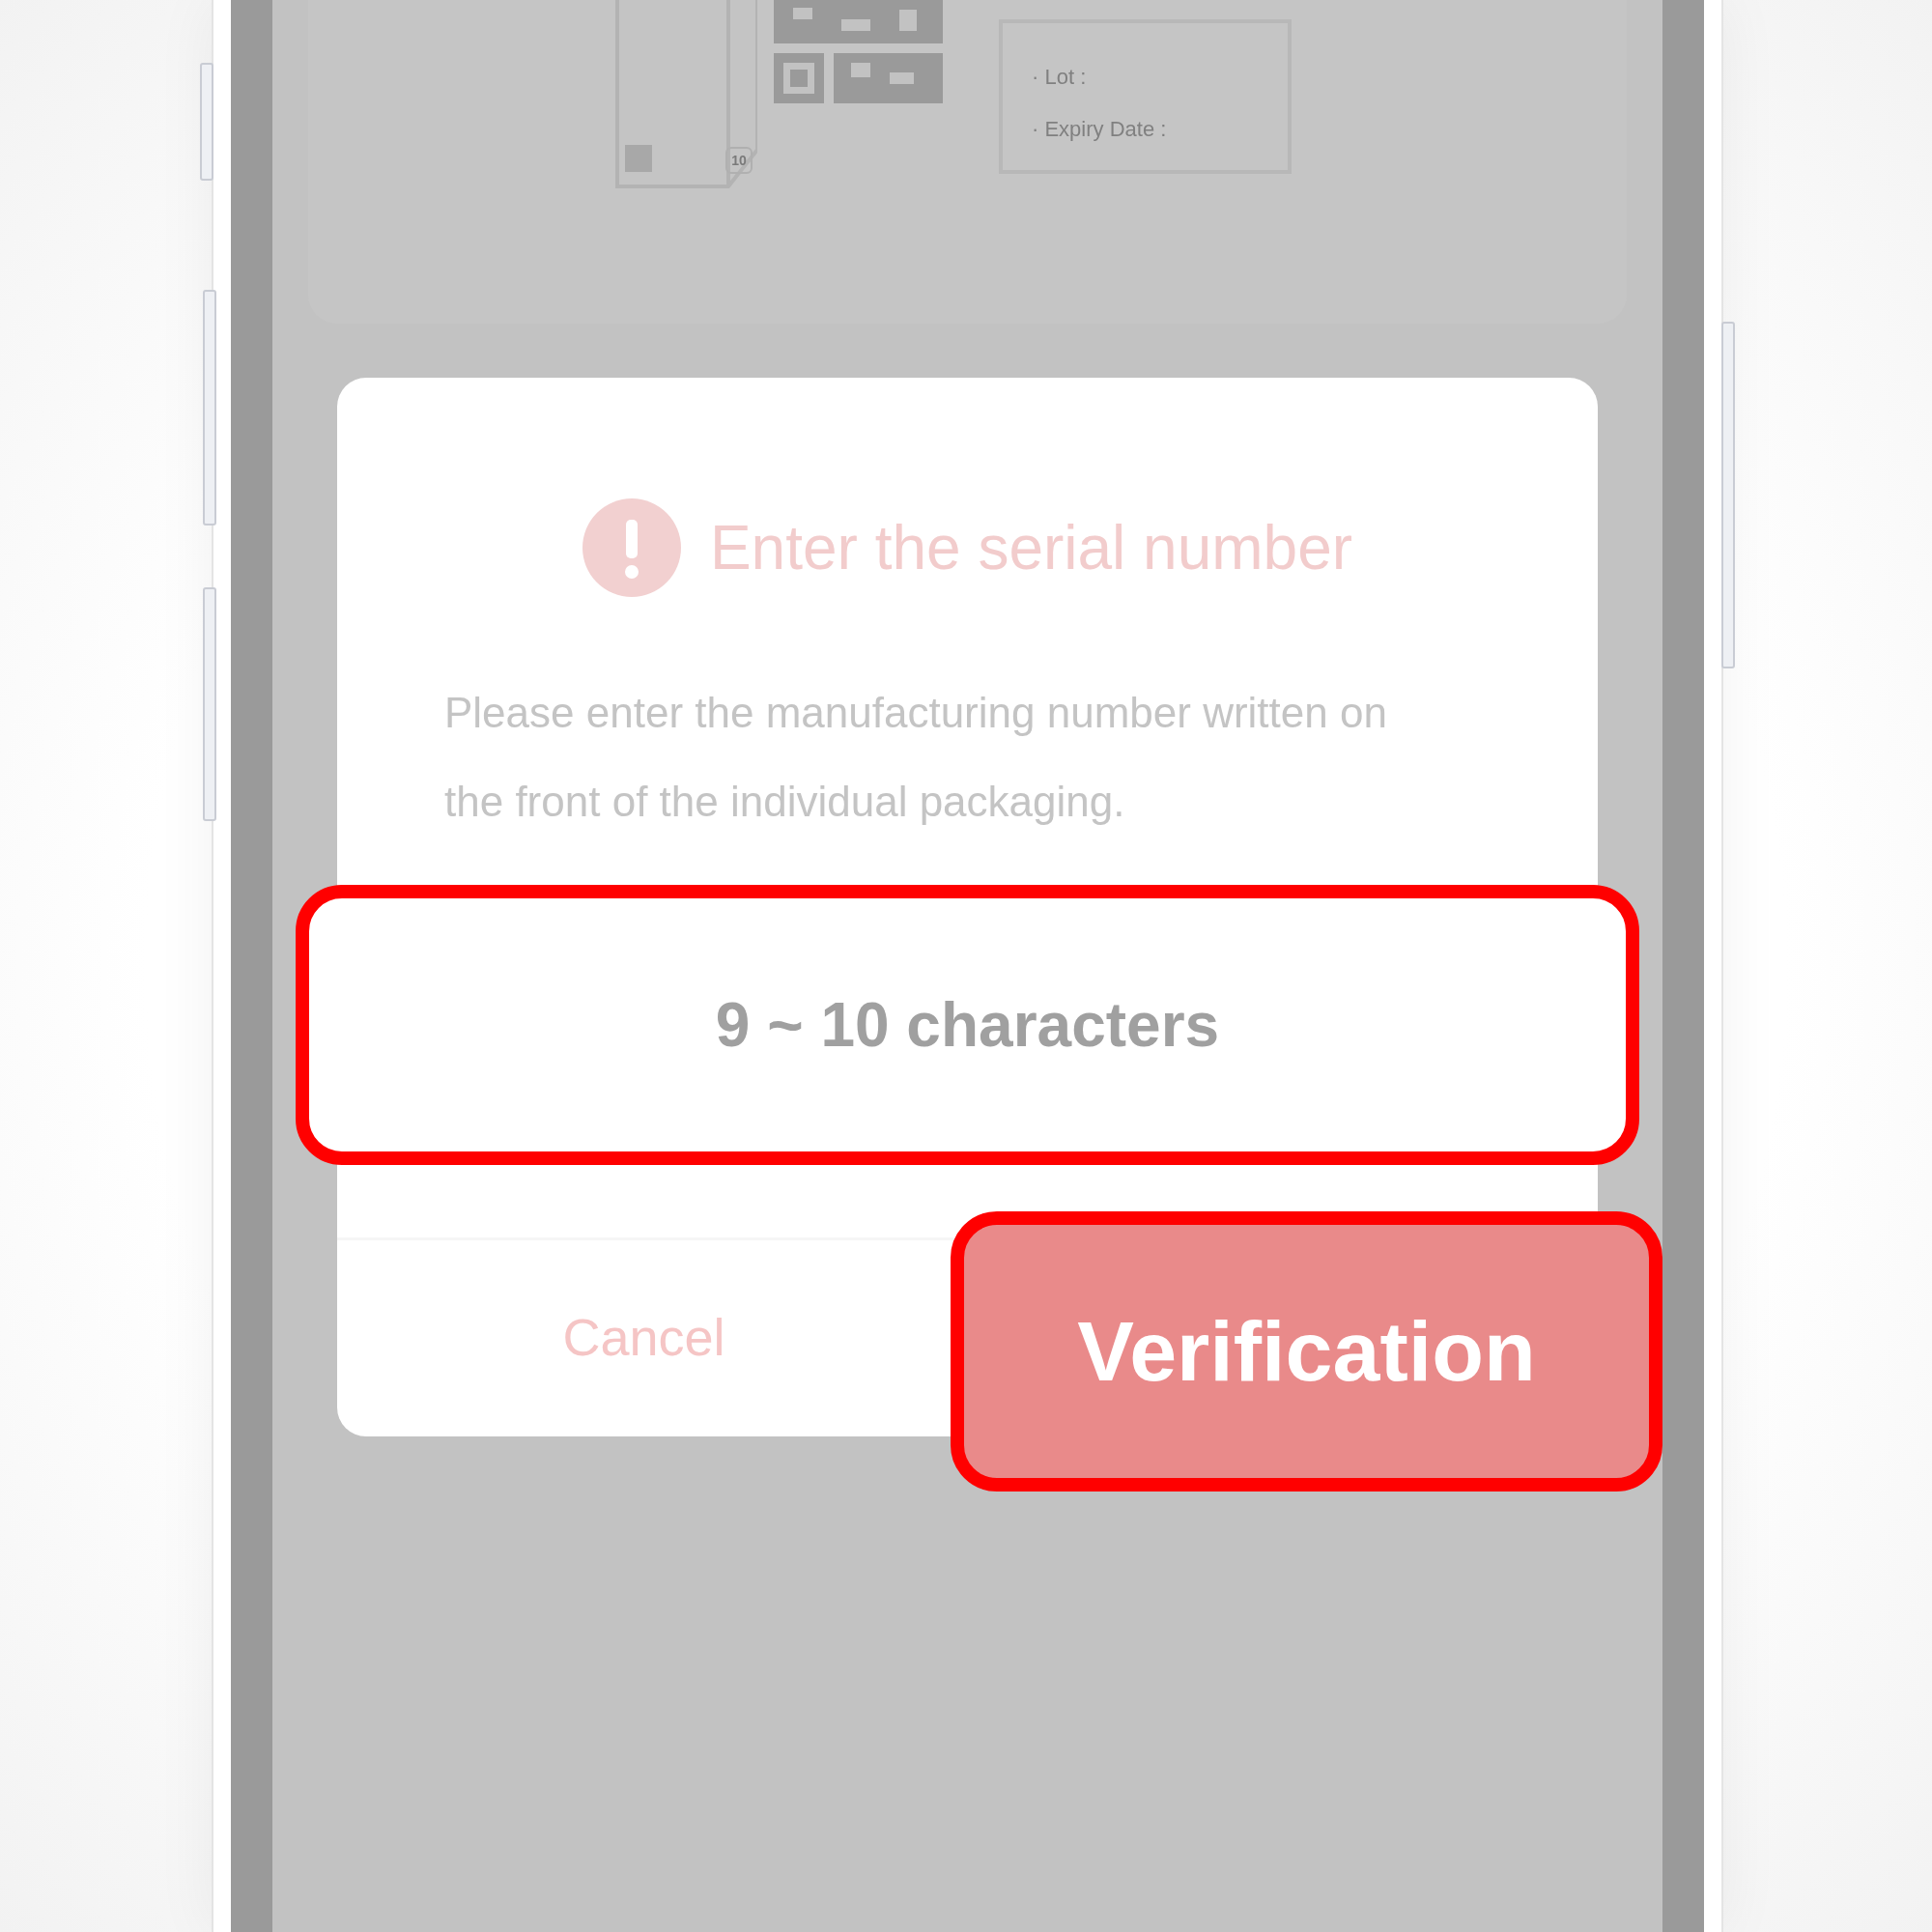 The width and height of the screenshot is (1932, 1932). Describe the element at coordinates (631, 547) in the screenshot. I see `alert-icon` at that location.